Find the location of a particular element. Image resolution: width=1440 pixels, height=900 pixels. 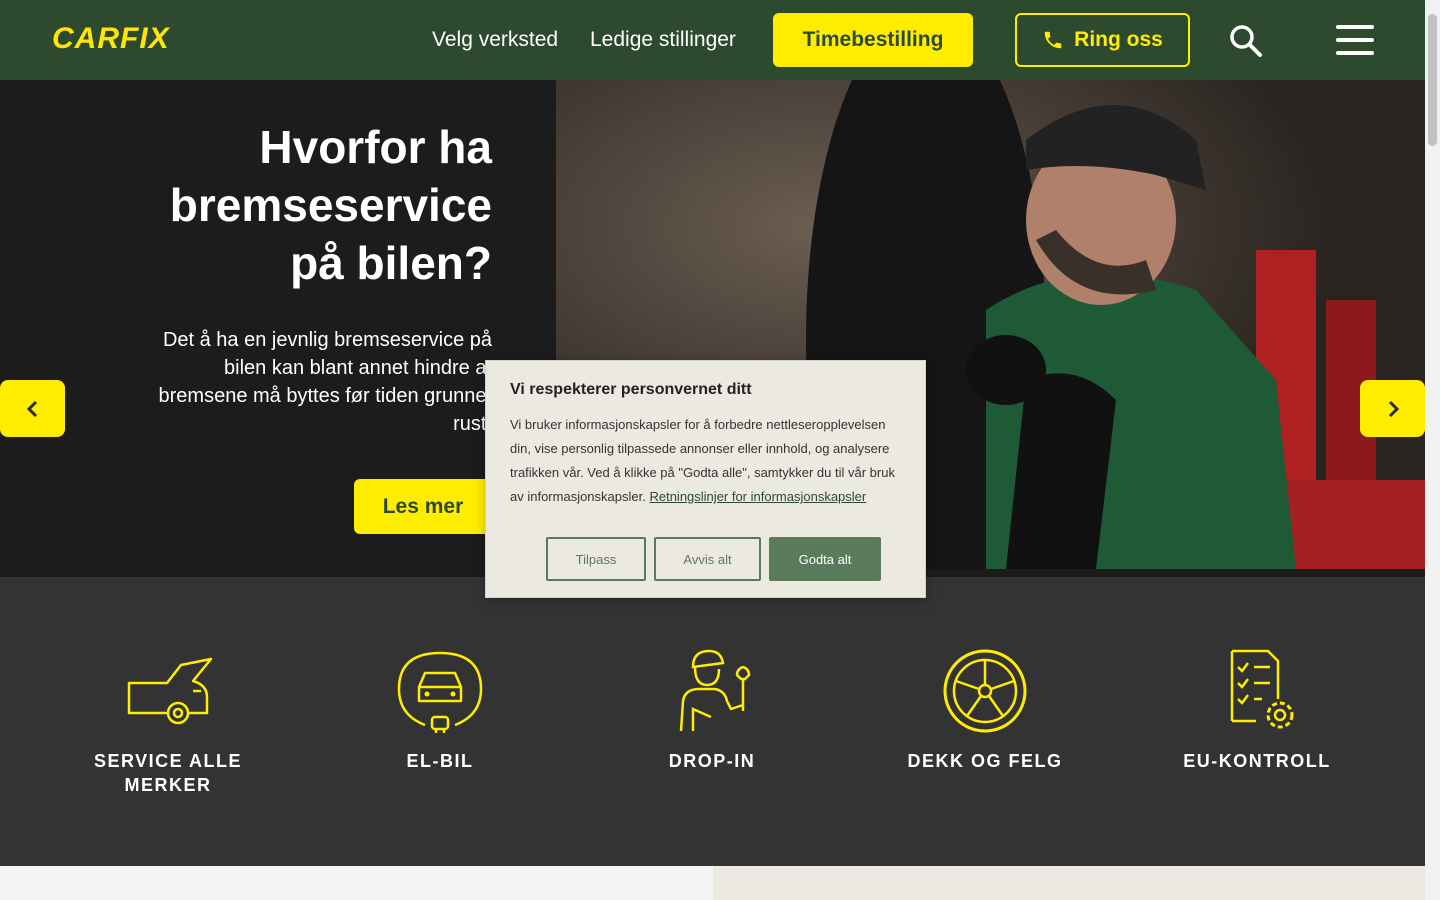

service-label: EU-KONTROLL is located at coordinates (1257, 761).